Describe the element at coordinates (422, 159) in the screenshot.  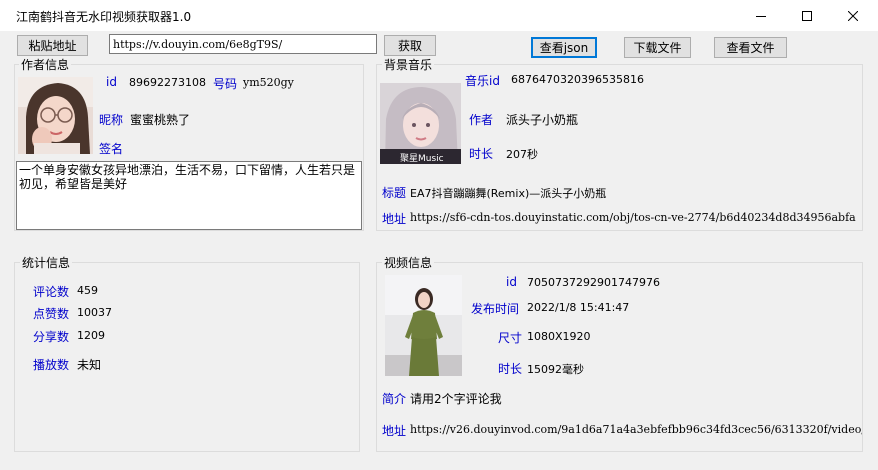
I see `music-cover-caption: 聚星Music` at that location.